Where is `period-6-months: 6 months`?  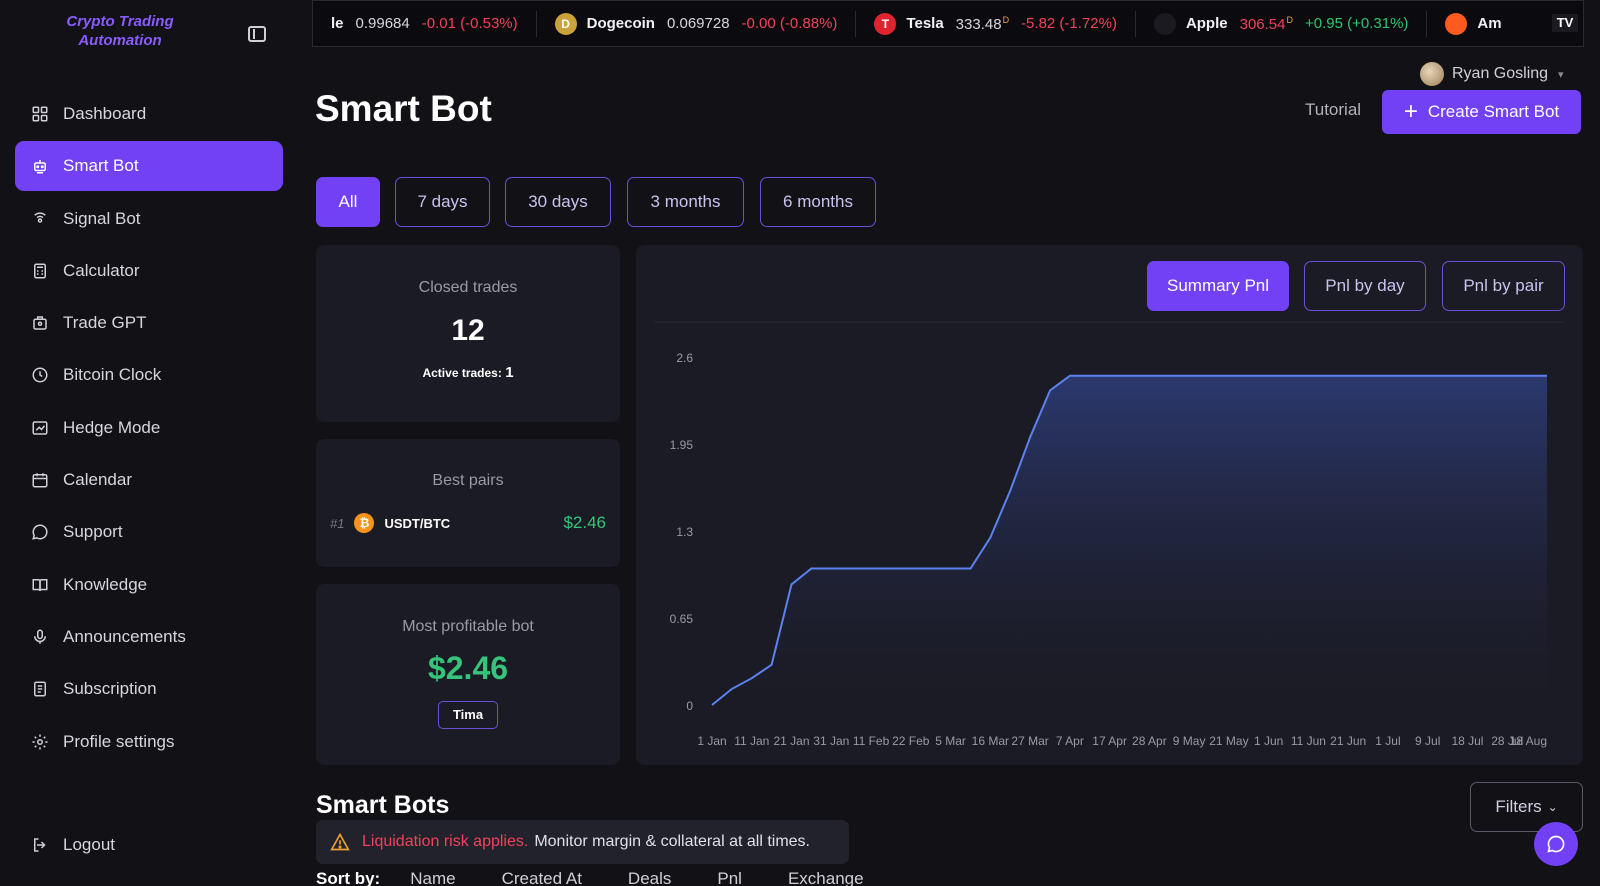 period-6-months: 6 months is located at coordinates (818, 202).